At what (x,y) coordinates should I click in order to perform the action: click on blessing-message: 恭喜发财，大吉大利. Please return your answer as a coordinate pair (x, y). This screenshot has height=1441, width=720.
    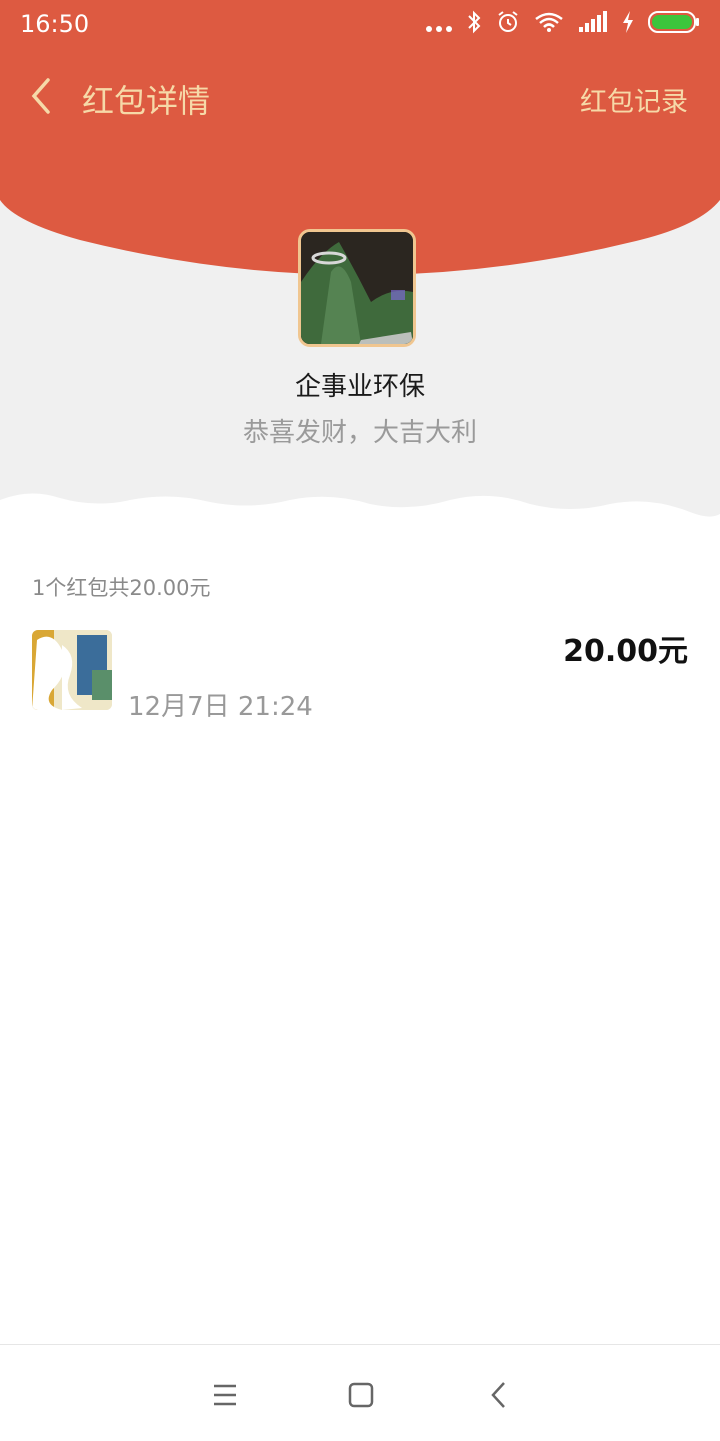
    Looking at the image, I should click on (359, 433).